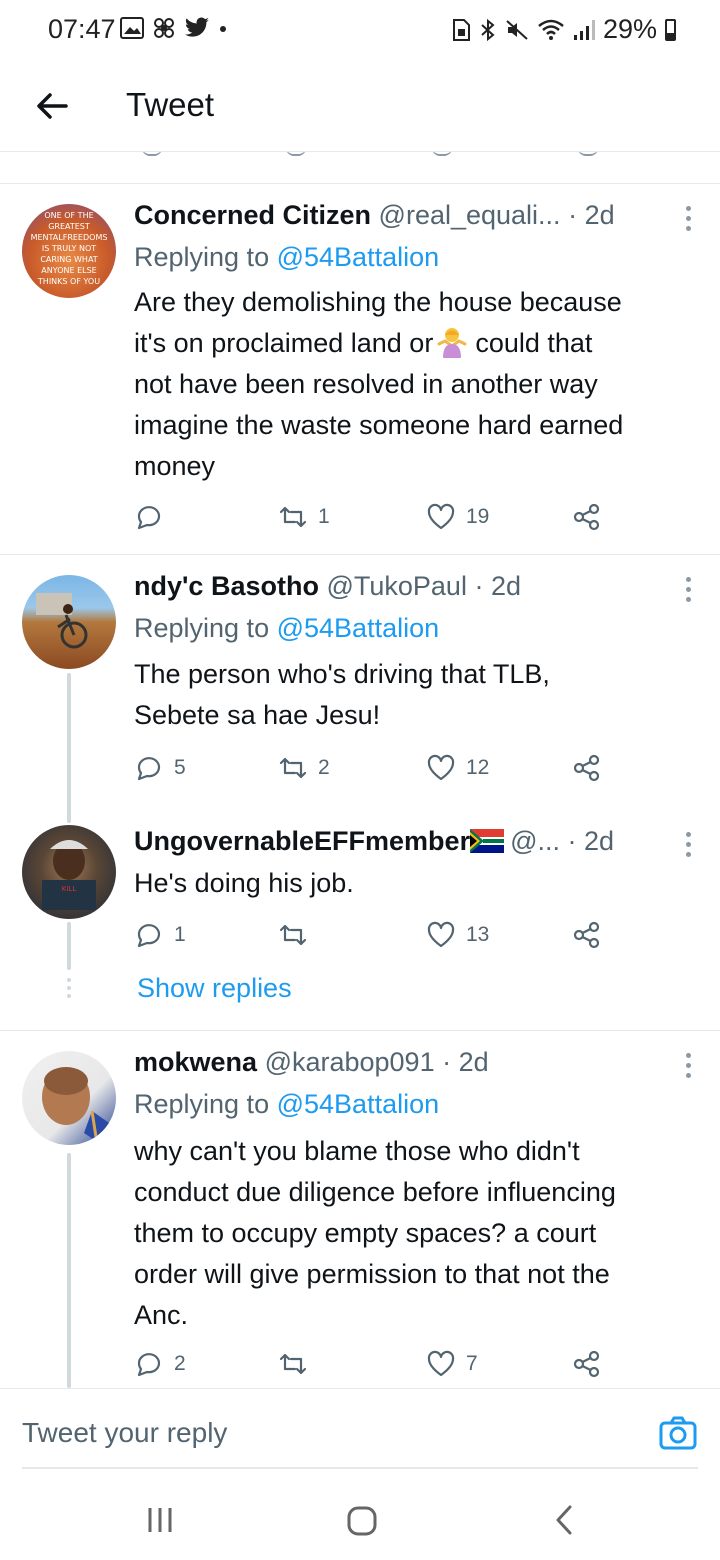 The image size is (720, 1560). What do you see at coordinates (374, 937) in the screenshot?
I see `tweet-actions: 1 13` at bounding box center [374, 937].